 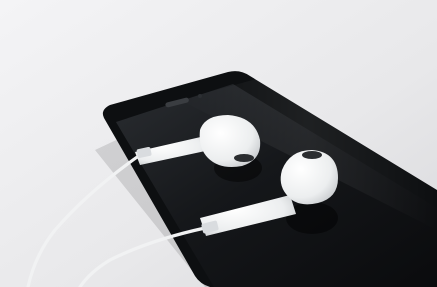 I want to click on earbud-2-grille, so click(x=312, y=155).